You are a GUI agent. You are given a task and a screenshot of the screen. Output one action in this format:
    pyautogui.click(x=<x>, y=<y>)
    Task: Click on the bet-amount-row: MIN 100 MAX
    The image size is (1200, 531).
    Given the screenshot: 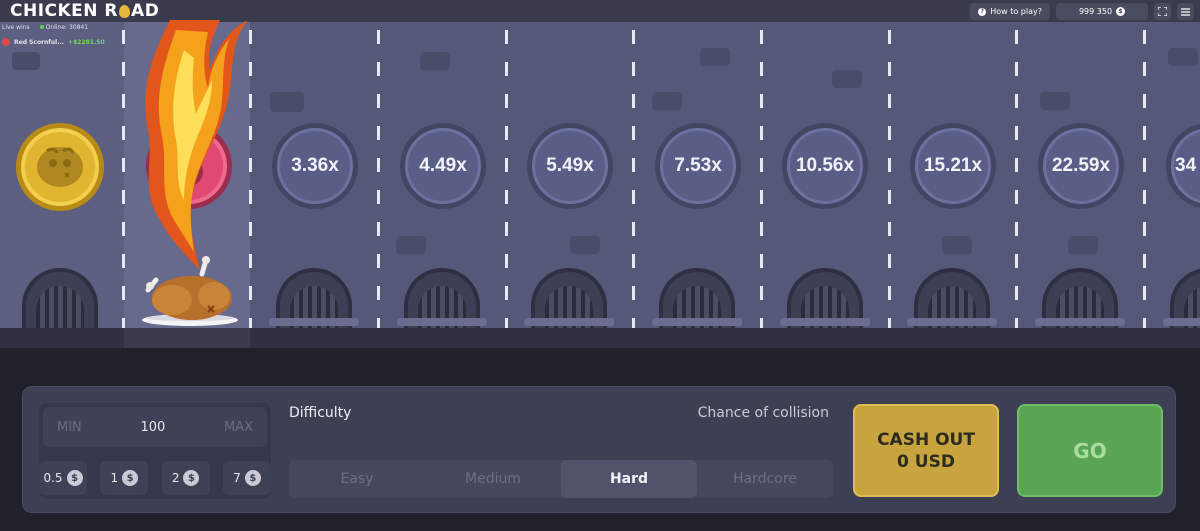 What is the action you would take?
    pyautogui.click(x=155, y=427)
    